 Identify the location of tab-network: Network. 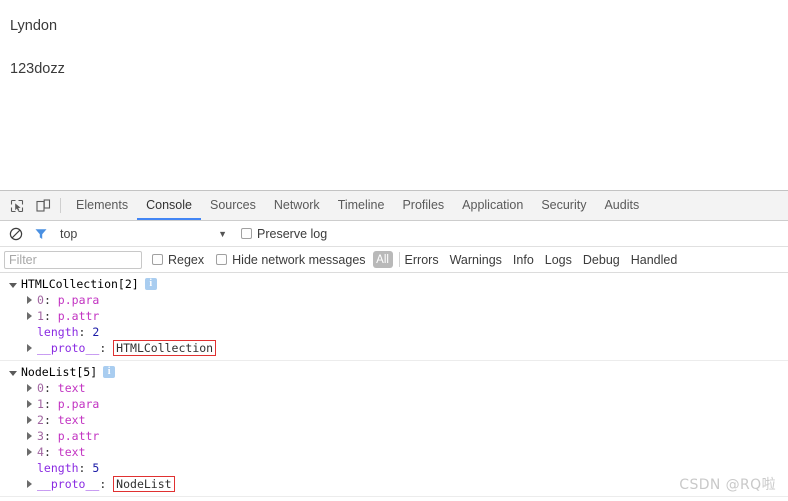
(297, 205).